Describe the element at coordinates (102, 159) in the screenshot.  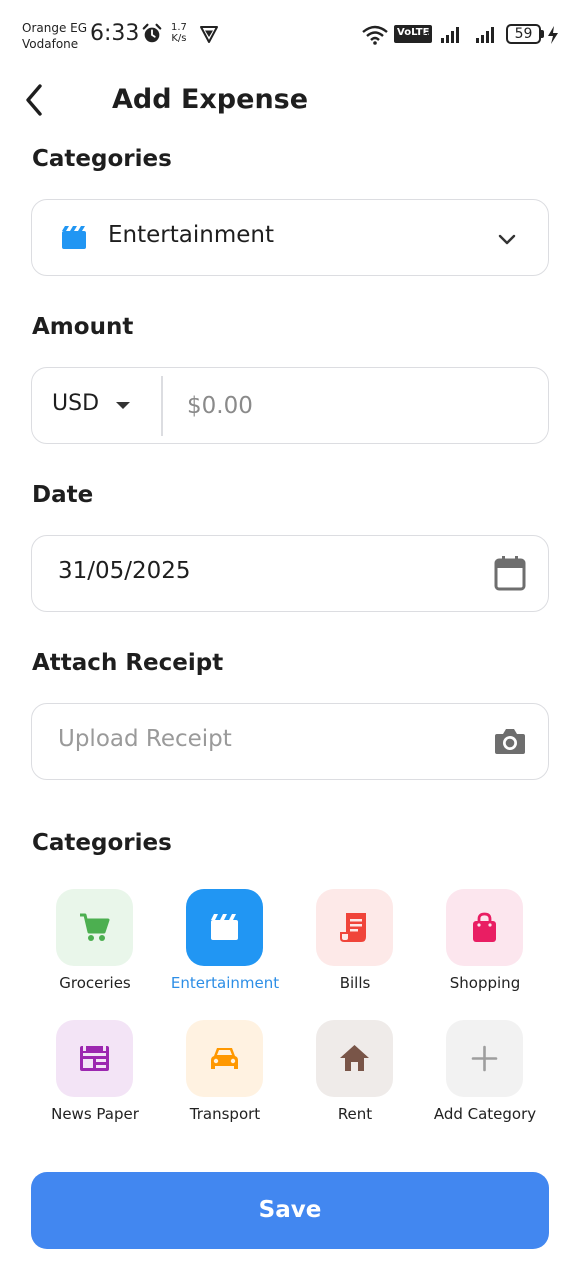
I see `category-label: Categories` at that location.